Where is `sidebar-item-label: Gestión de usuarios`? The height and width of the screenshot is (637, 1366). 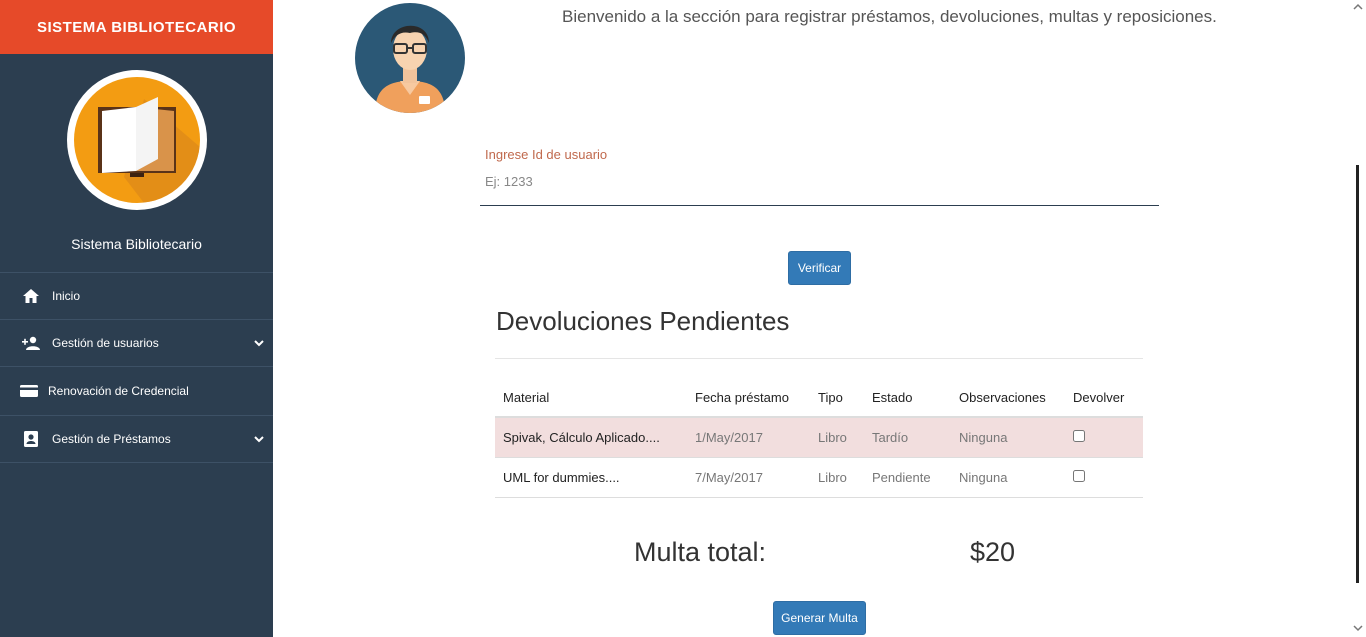
sidebar-item-label: Gestión de usuarios is located at coordinates (105, 343).